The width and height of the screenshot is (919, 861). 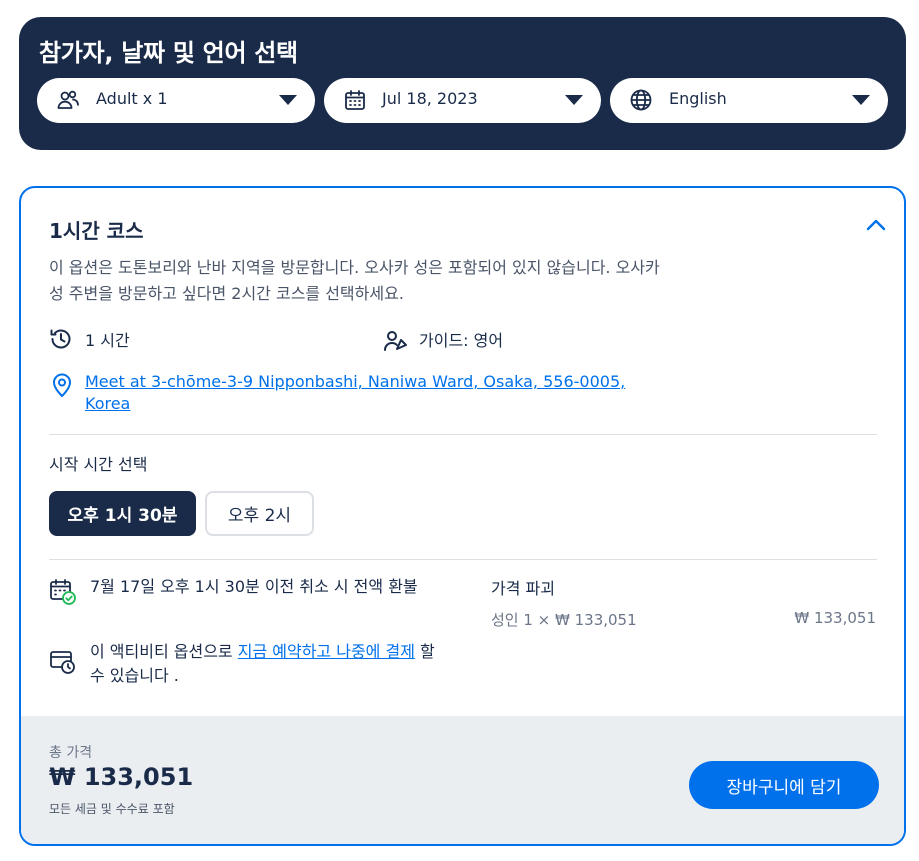 I want to click on pay-later-icon, so click(x=62, y=662).